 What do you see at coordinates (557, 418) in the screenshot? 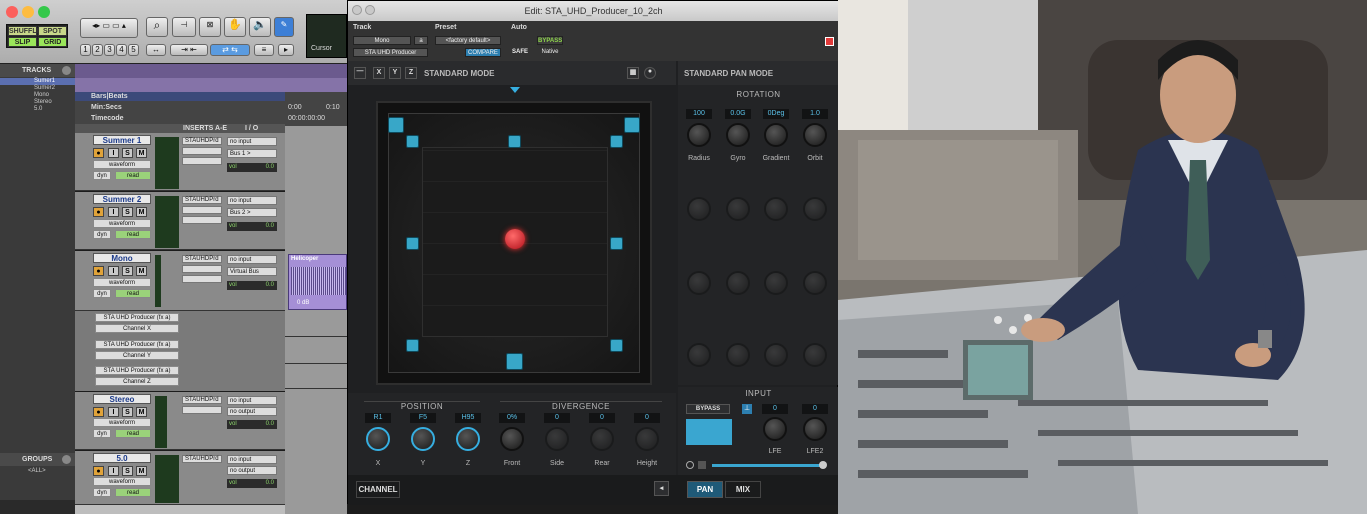
I see `side-value: 0` at bounding box center [557, 418].